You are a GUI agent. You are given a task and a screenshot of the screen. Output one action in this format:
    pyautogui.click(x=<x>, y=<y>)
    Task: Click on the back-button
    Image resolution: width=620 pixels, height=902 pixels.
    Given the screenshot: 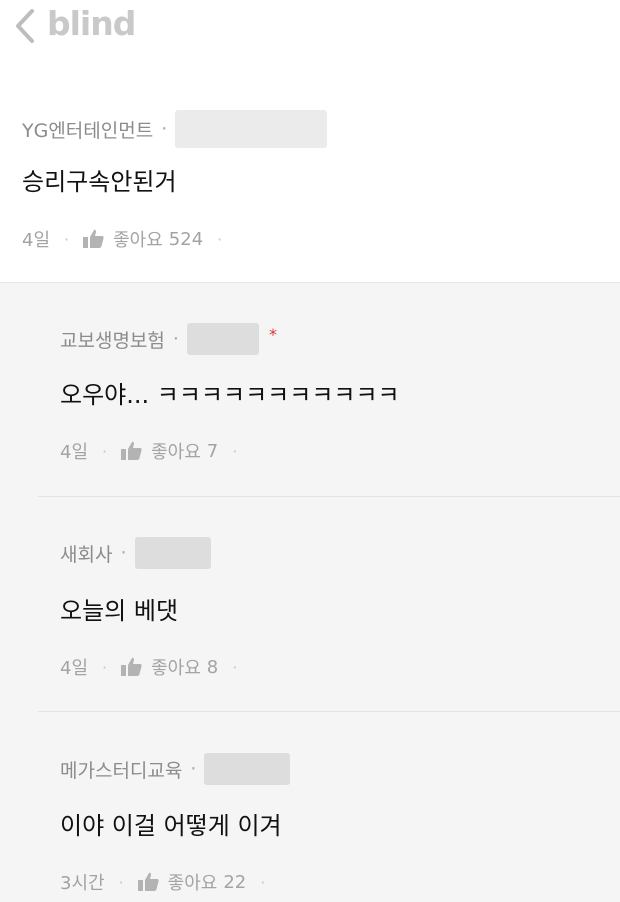 What is the action you would take?
    pyautogui.click(x=26, y=26)
    